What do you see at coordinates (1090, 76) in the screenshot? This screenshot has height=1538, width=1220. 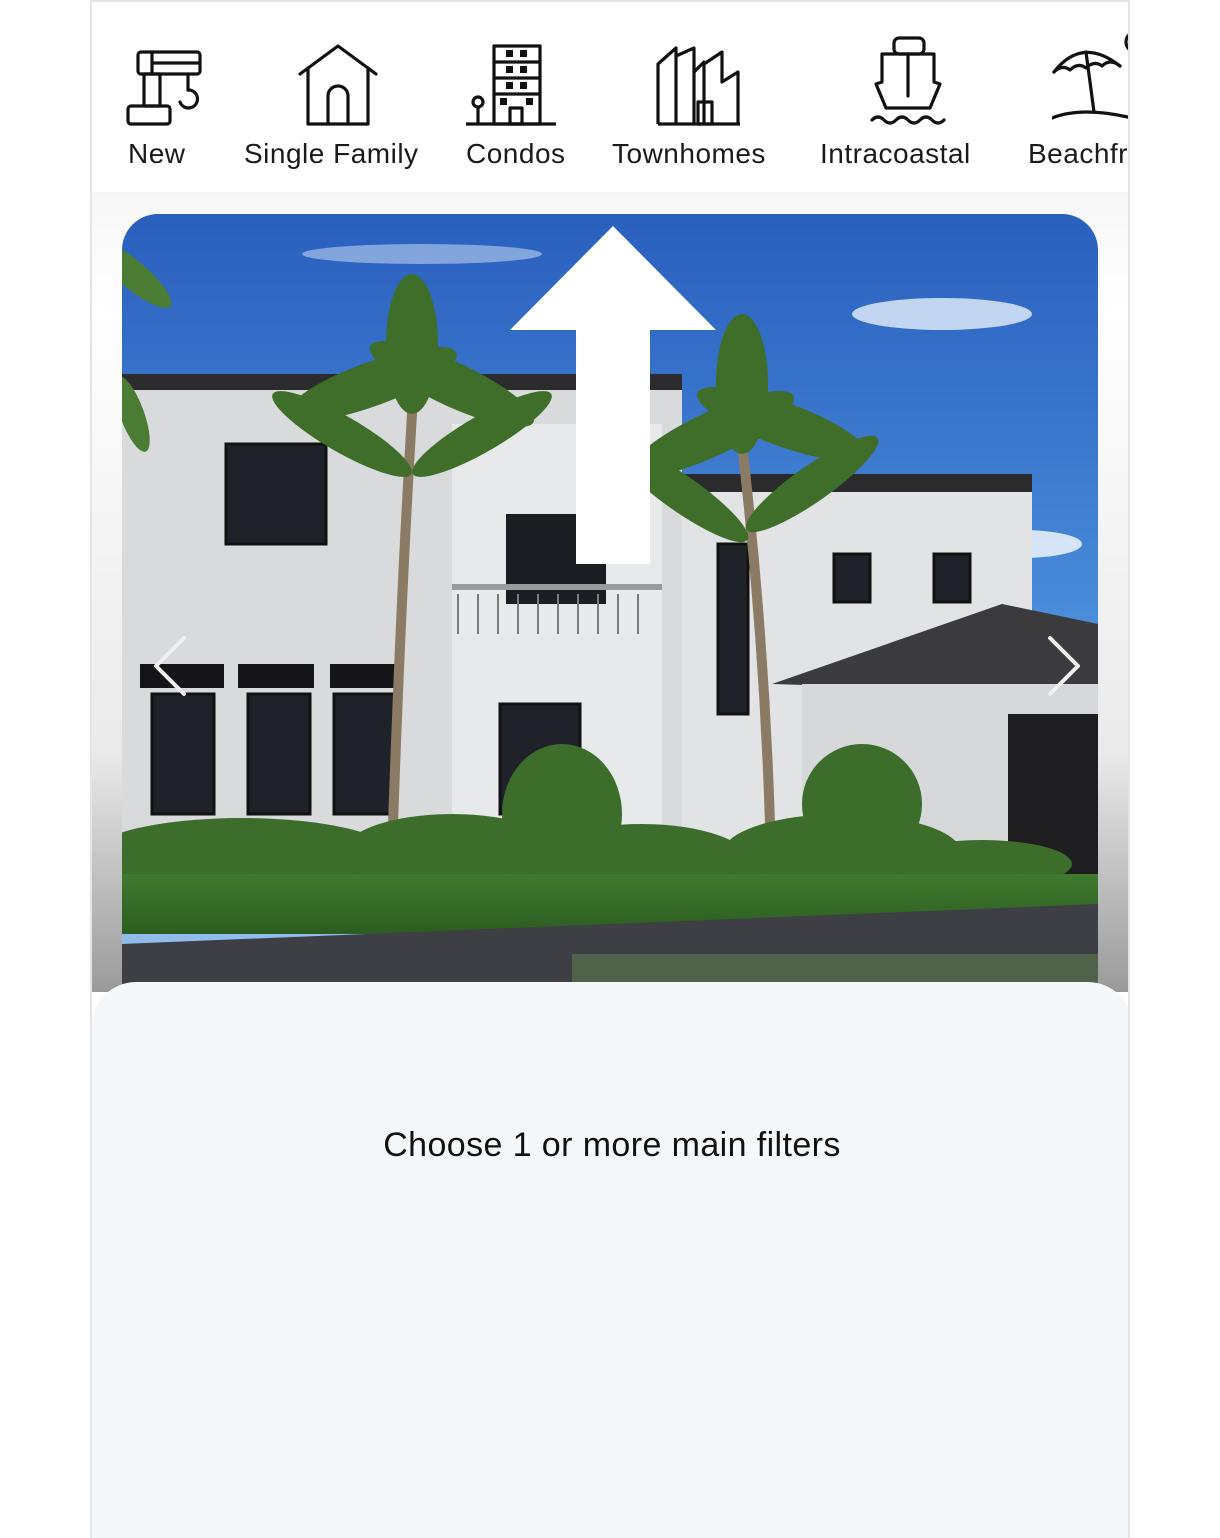 I see `beach-umbrella-icon` at bounding box center [1090, 76].